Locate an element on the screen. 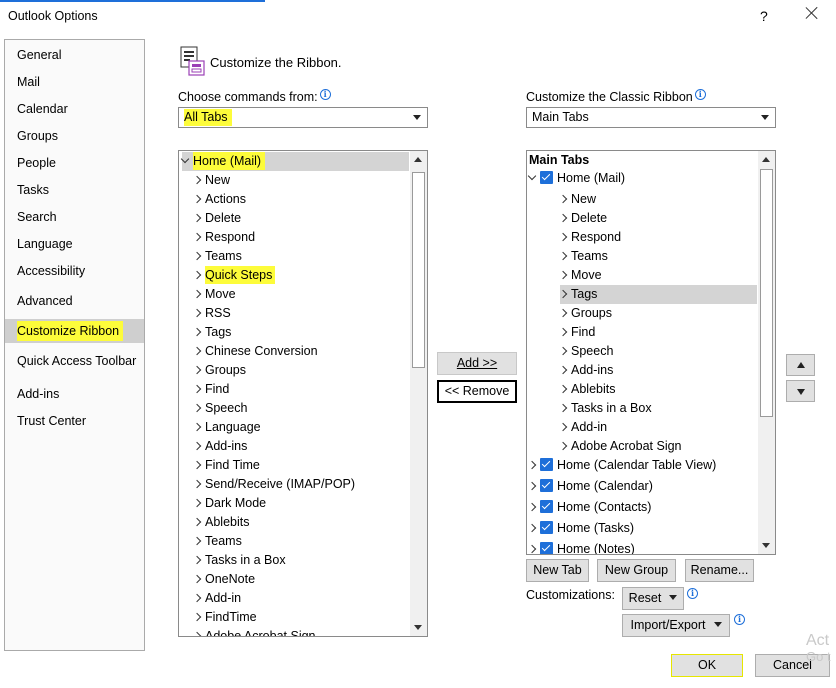 This screenshot has height=688, width=836. command-label: Quick Steps is located at coordinates (240, 275).